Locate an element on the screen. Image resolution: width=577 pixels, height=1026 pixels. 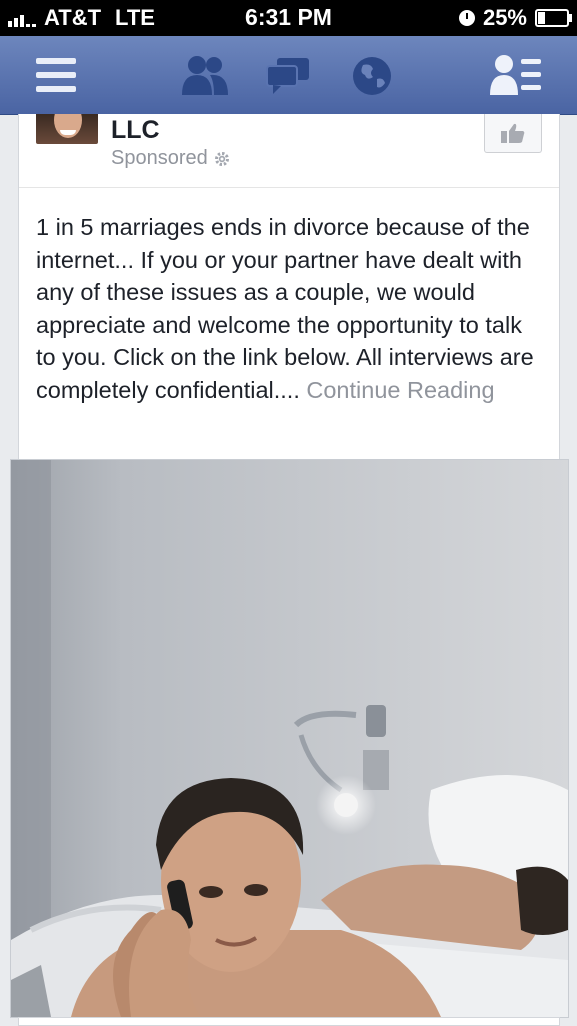
battery-group: 25% is located at coordinates (515, 18).